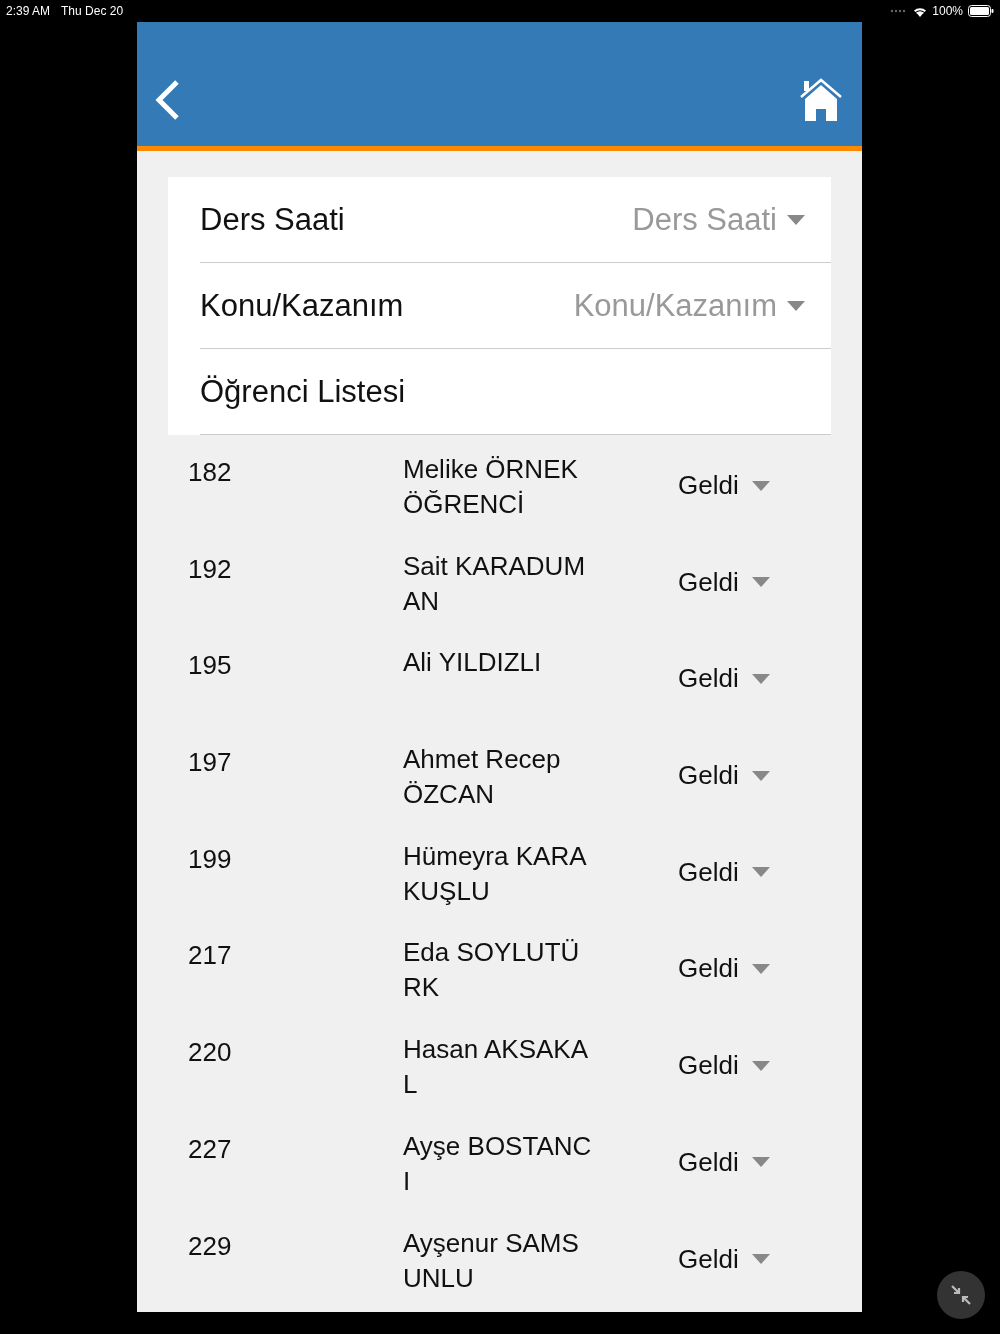 The height and width of the screenshot is (1334, 1000). What do you see at coordinates (473, 663) in the screenshot?
I see `student-name: Ali YILDIZLI` at bounding box center [473, 663].